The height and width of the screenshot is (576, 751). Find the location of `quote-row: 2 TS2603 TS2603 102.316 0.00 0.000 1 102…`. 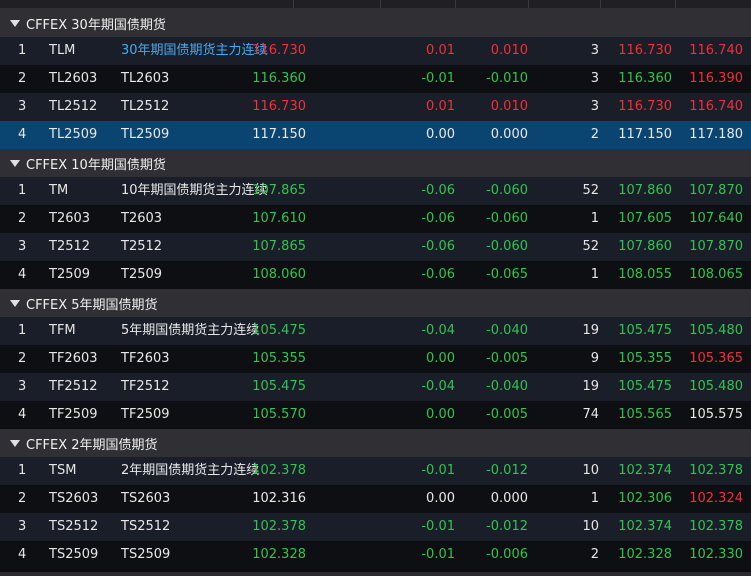

quote-row: 2 TS2603 TS2603 102.316 0.00 0.000 1 102… is located at coordinates (375, 499).